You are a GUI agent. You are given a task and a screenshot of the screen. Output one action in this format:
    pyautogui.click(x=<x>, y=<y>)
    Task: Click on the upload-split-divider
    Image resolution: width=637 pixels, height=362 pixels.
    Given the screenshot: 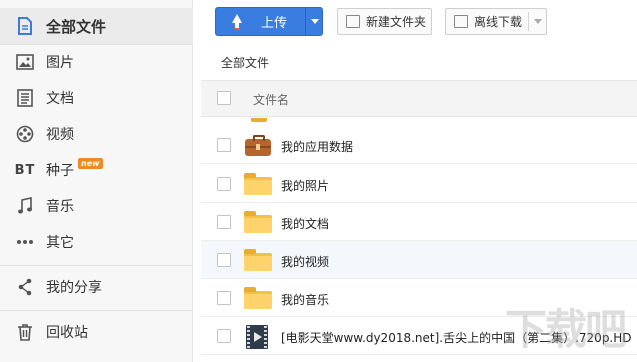 What is the action you would take?
    pyautogui.click(x=305, y=21)
    